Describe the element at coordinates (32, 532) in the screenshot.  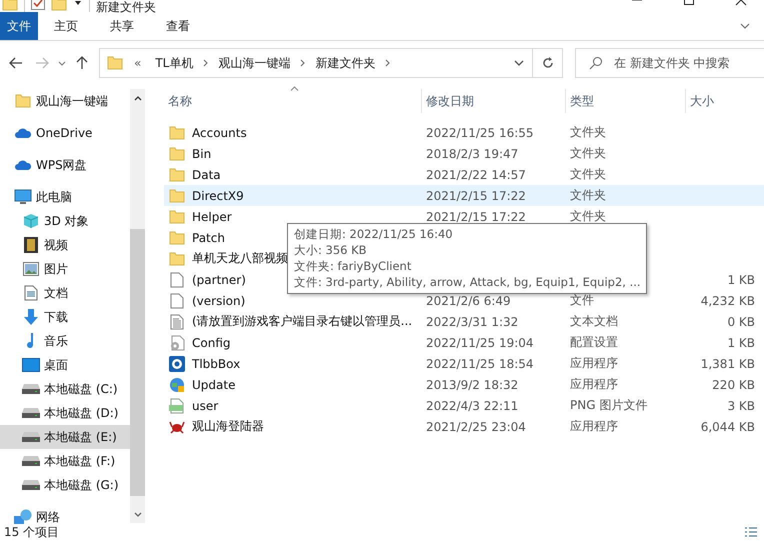
I see `item-count: 15 个项目` at that location.